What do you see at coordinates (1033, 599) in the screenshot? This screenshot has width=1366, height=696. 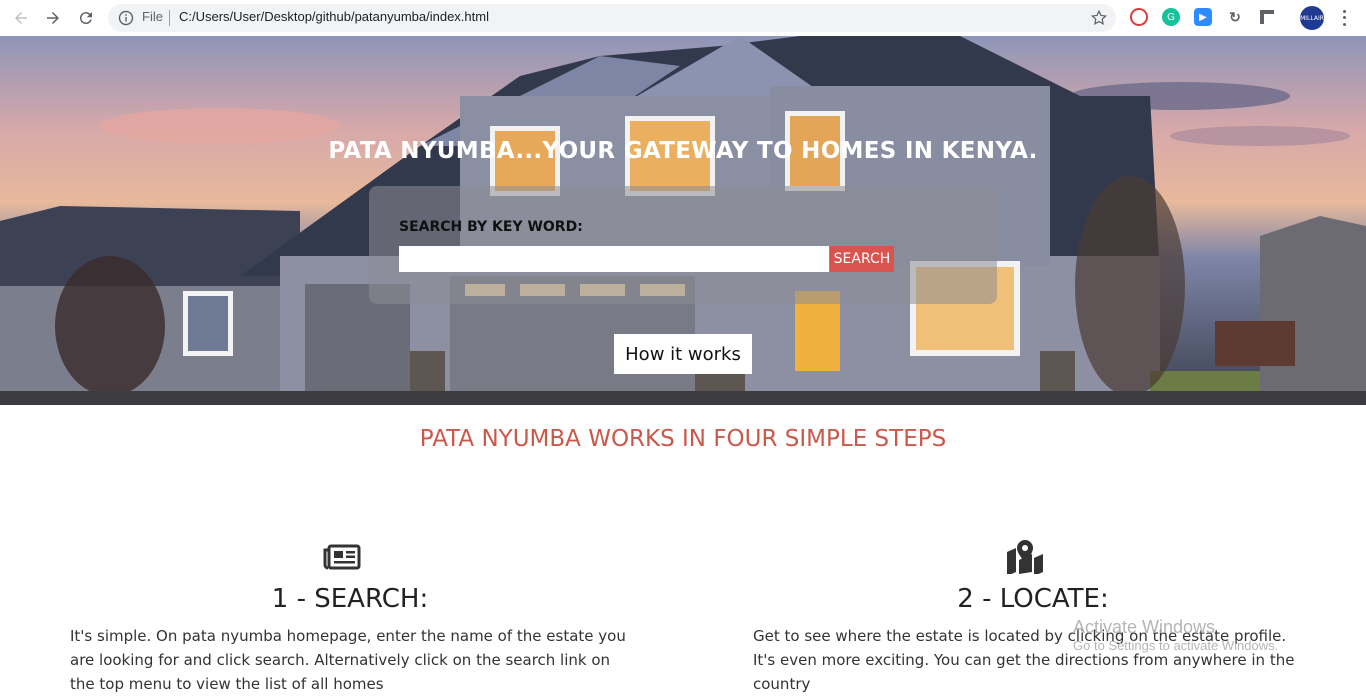 I see `step-title: 2 - LOCATE:` at bounding box center [1033, 599].